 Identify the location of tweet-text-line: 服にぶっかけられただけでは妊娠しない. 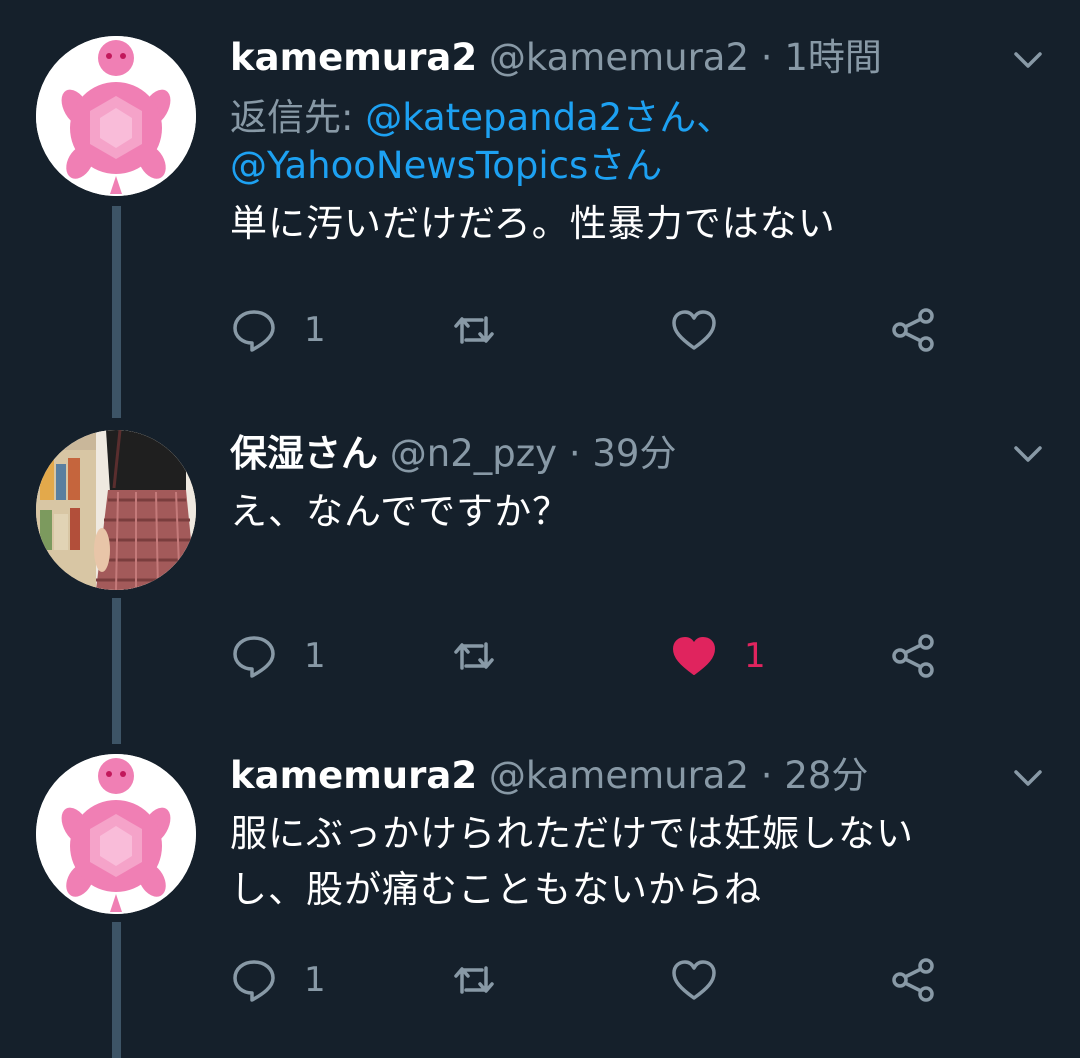
(572, 833).